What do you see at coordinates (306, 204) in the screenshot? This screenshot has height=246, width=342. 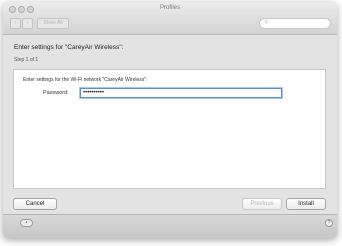 I see `install-button: Install` at bounding box center [306, 204].